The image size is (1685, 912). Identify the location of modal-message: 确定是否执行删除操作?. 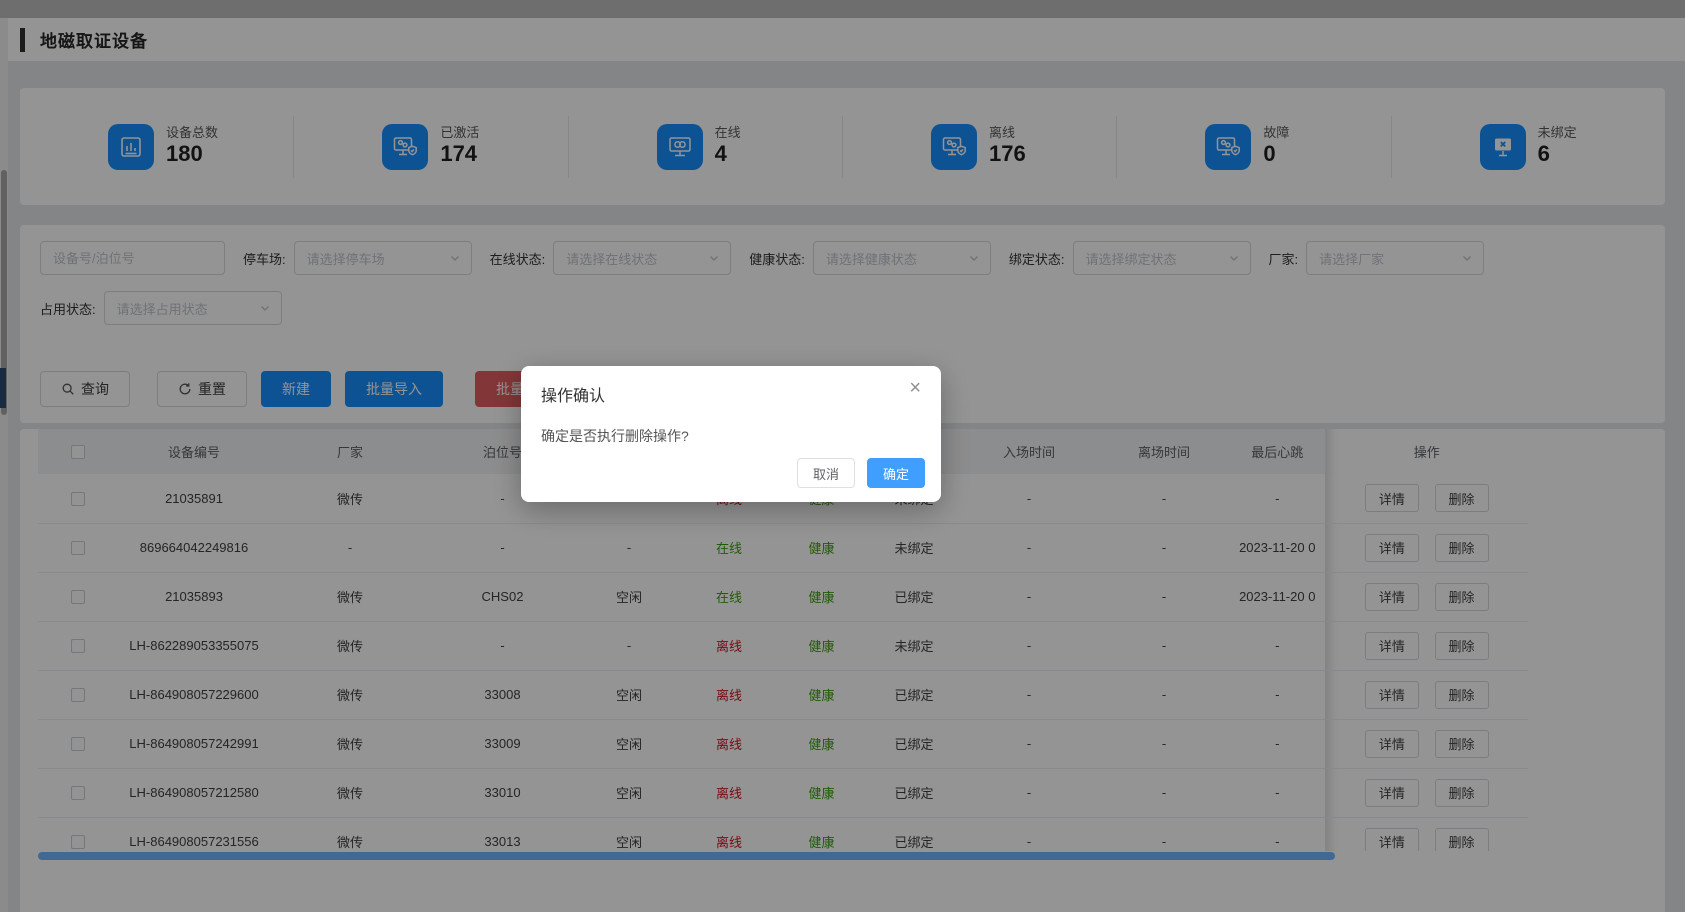
(615, 436).